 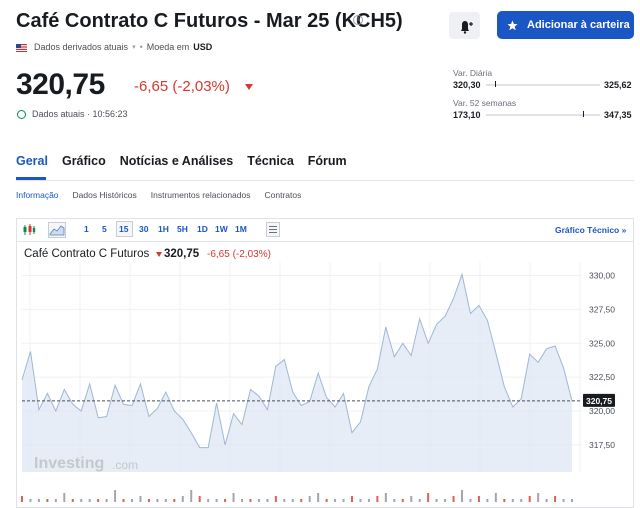 What do you see at coordinates (125, 465) in the screenshot?
I see `investing-watermark-suffix: .com` at bounding box center [125, 465].